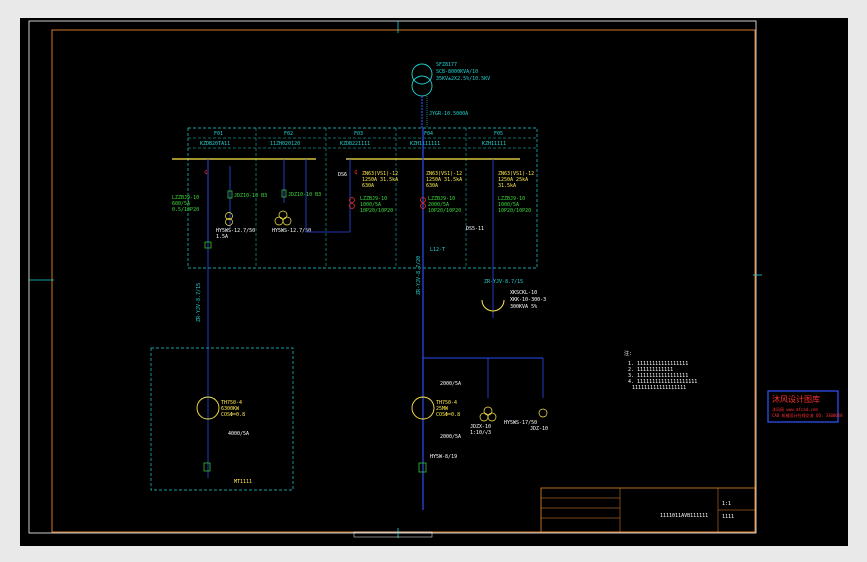 This screenshot has width=867, height=562. Describe the element at coordinates (279, 221) in the screenshot. I see `feeder2-pt-b` at that location.